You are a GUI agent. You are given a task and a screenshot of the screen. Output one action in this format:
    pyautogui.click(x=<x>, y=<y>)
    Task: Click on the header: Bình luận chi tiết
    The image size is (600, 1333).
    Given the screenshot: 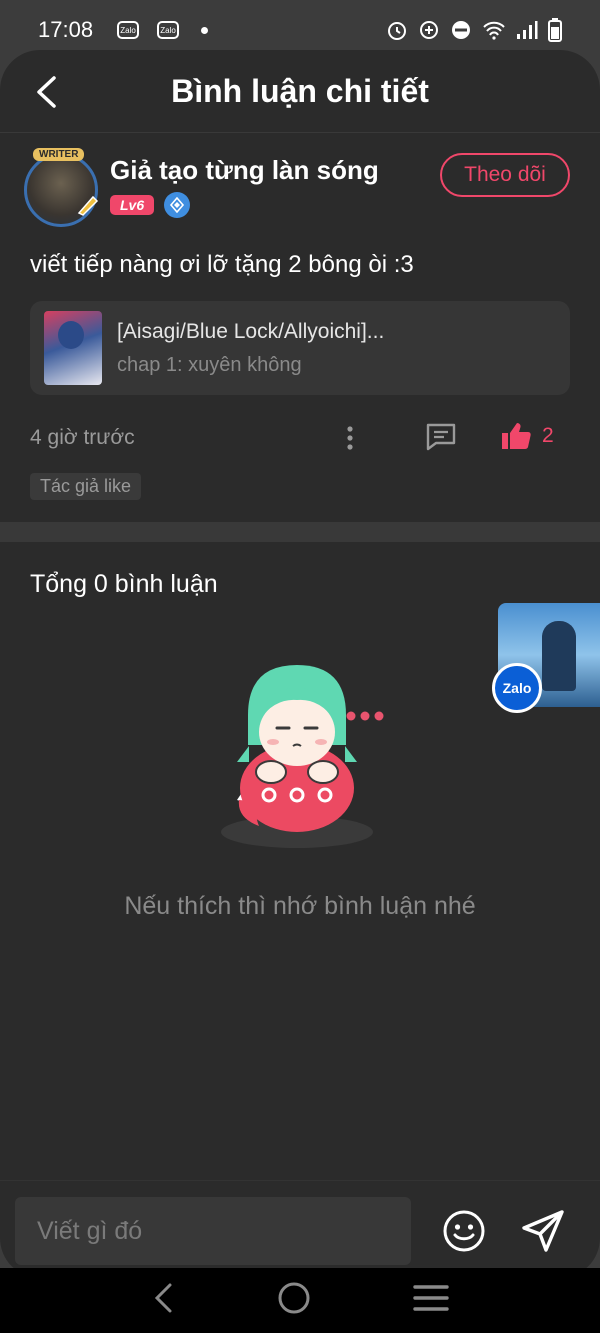 What is the action you would take?
    pyautogui.click(x=300, y=91)
    